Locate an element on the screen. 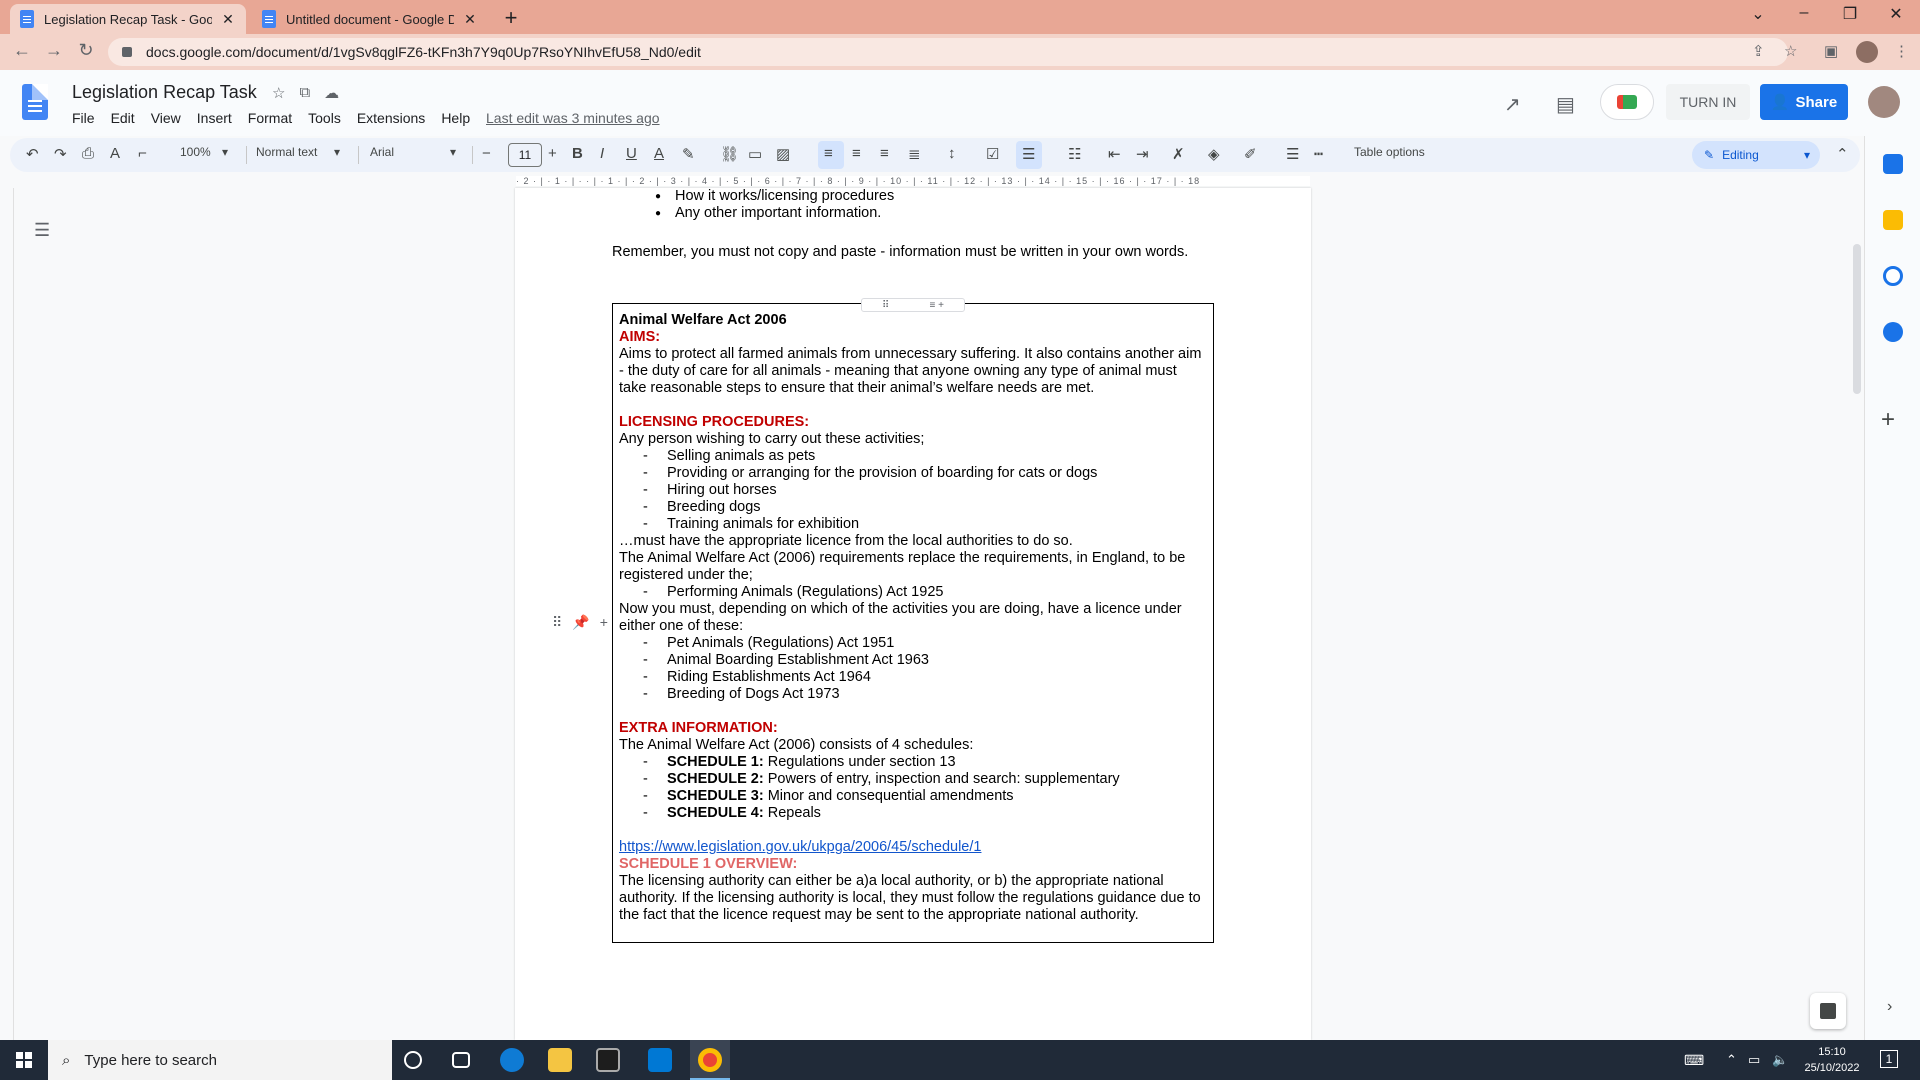 This screenshot has width=1920, height=1080. cortana-icon is located at coordinates (413, 1060).